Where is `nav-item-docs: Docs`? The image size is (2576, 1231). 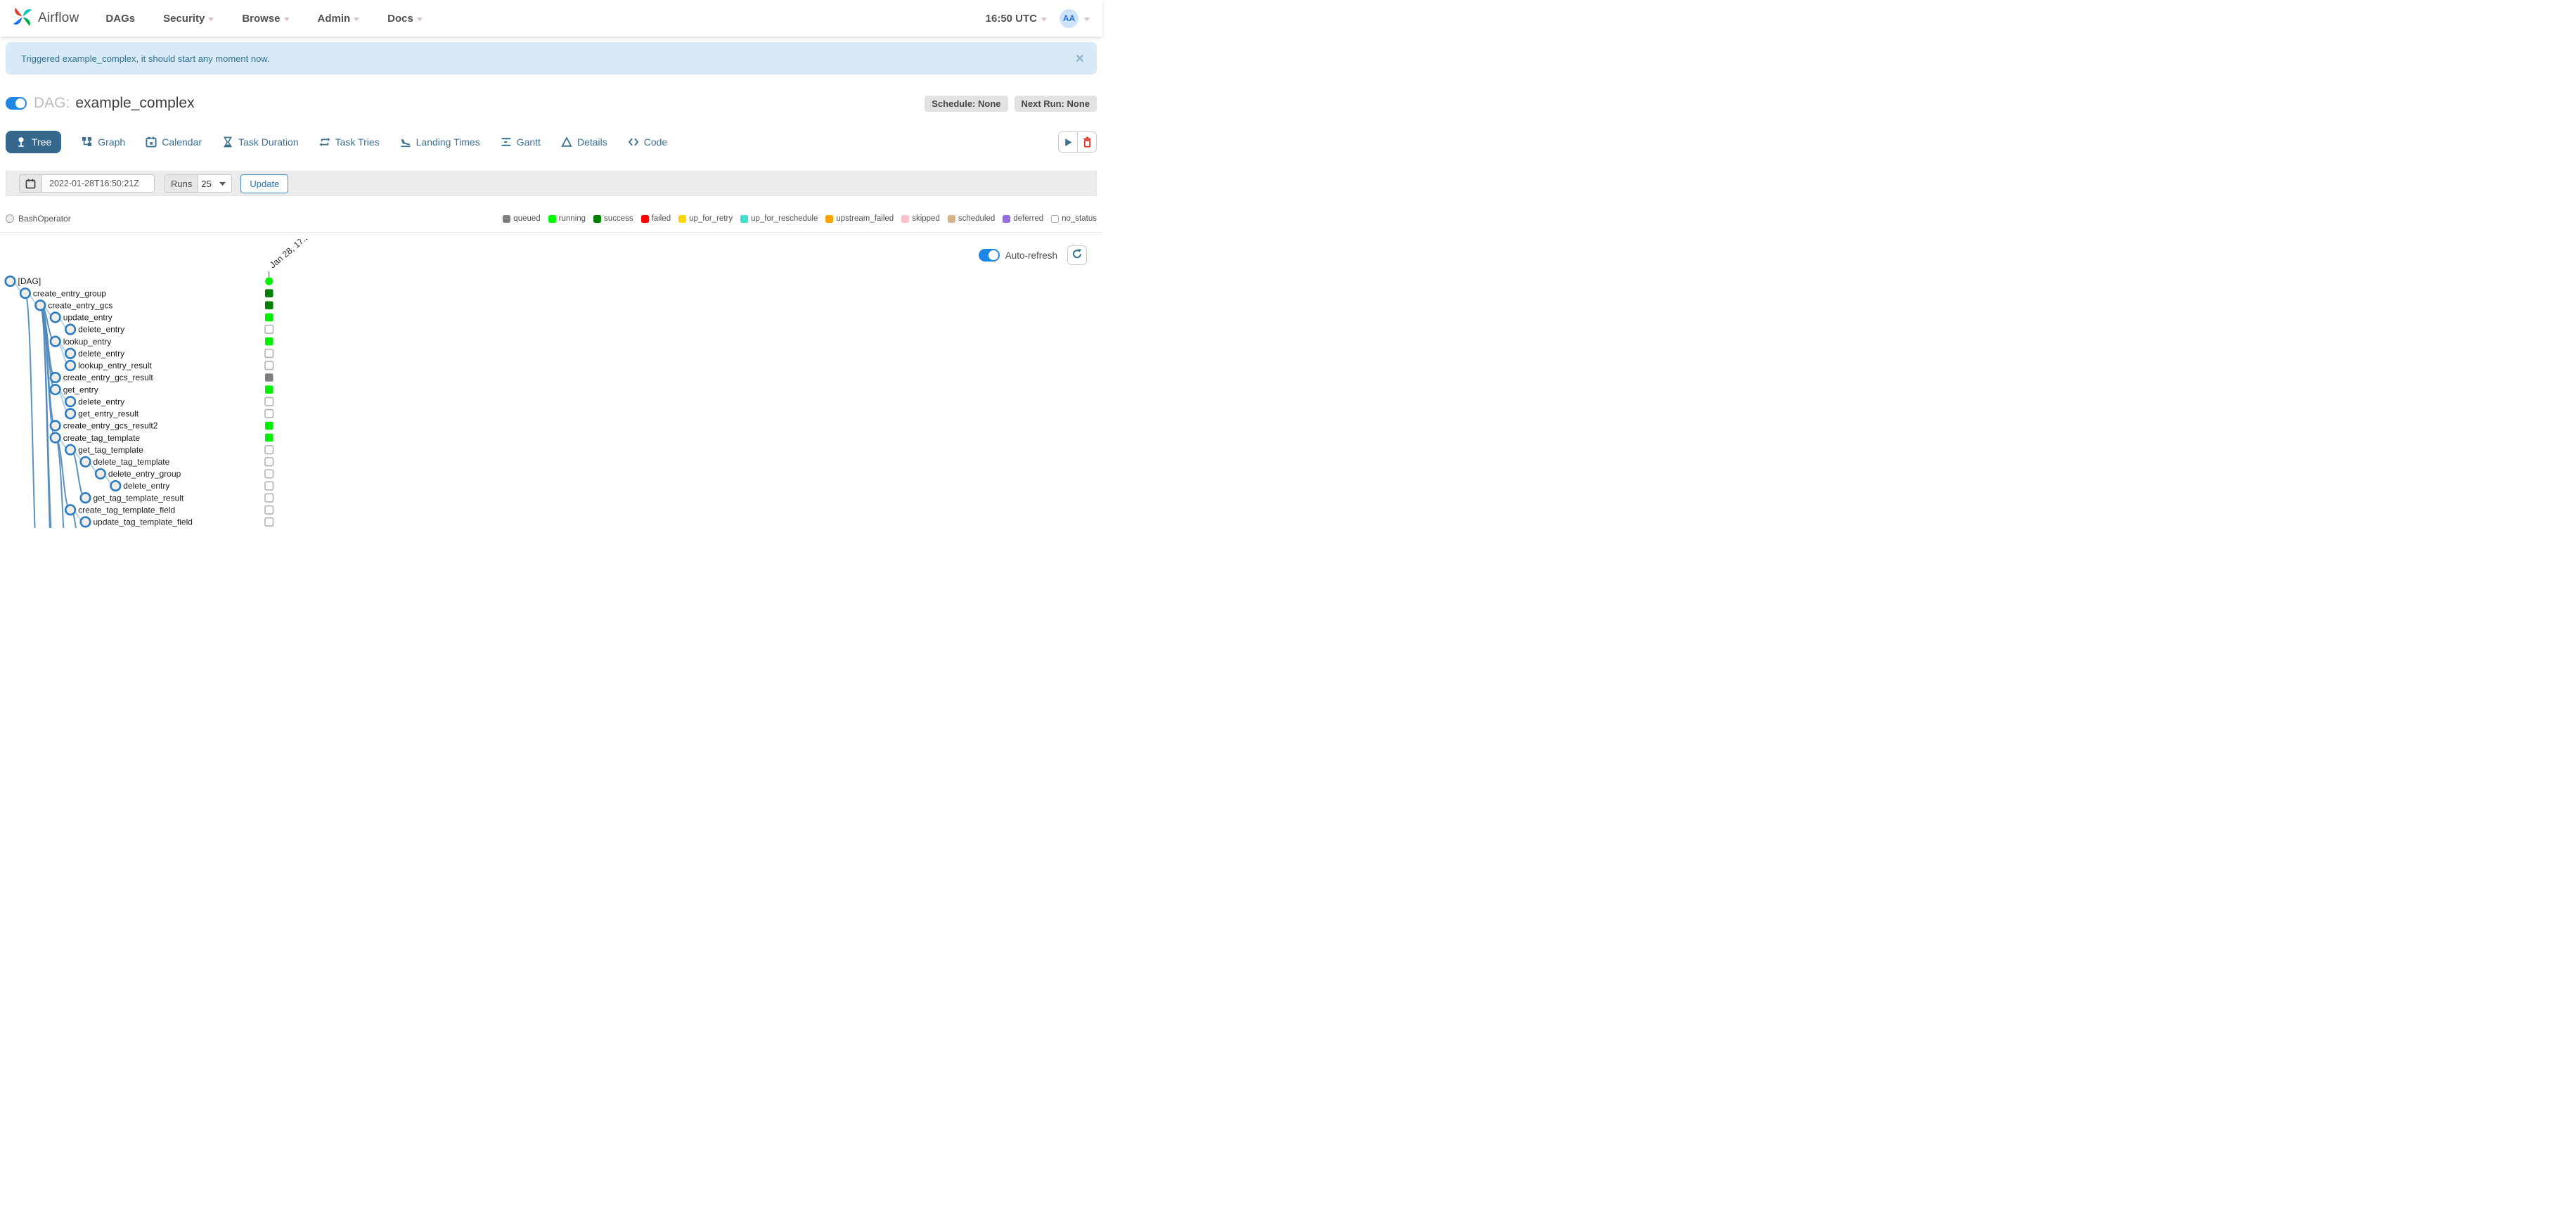 nav-item-docs: Docs is located at coordinates (405, 19).